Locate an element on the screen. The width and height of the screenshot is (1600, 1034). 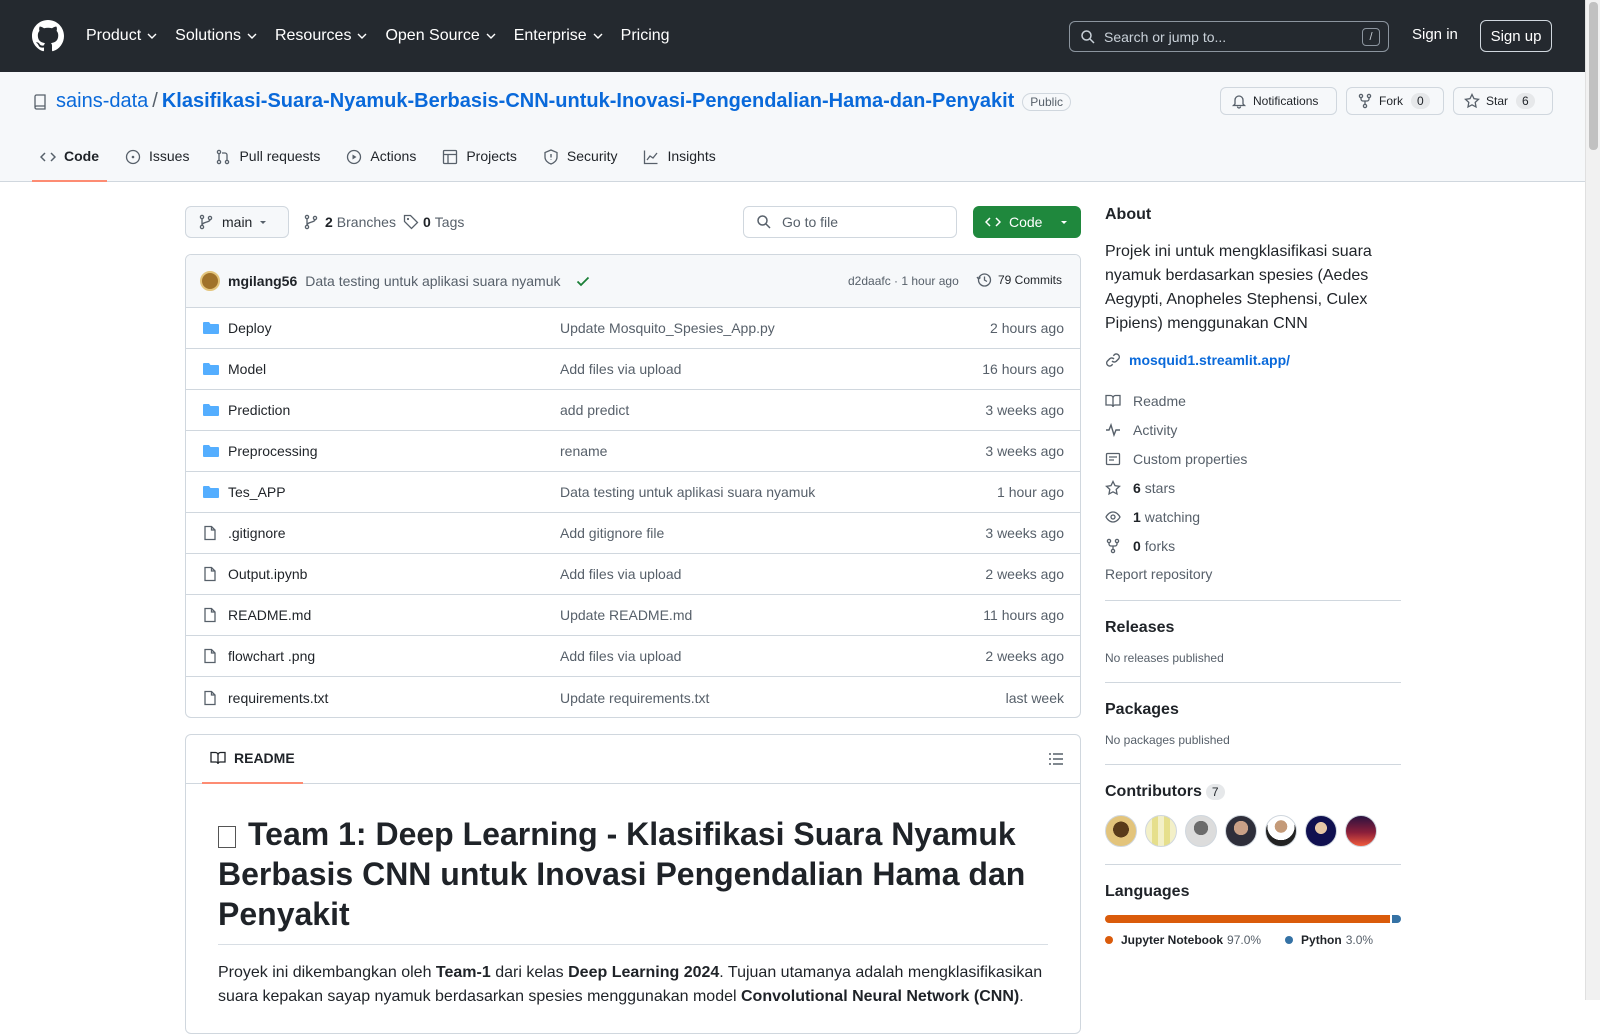
nav-product: Product is located at coordinates (121, 36).